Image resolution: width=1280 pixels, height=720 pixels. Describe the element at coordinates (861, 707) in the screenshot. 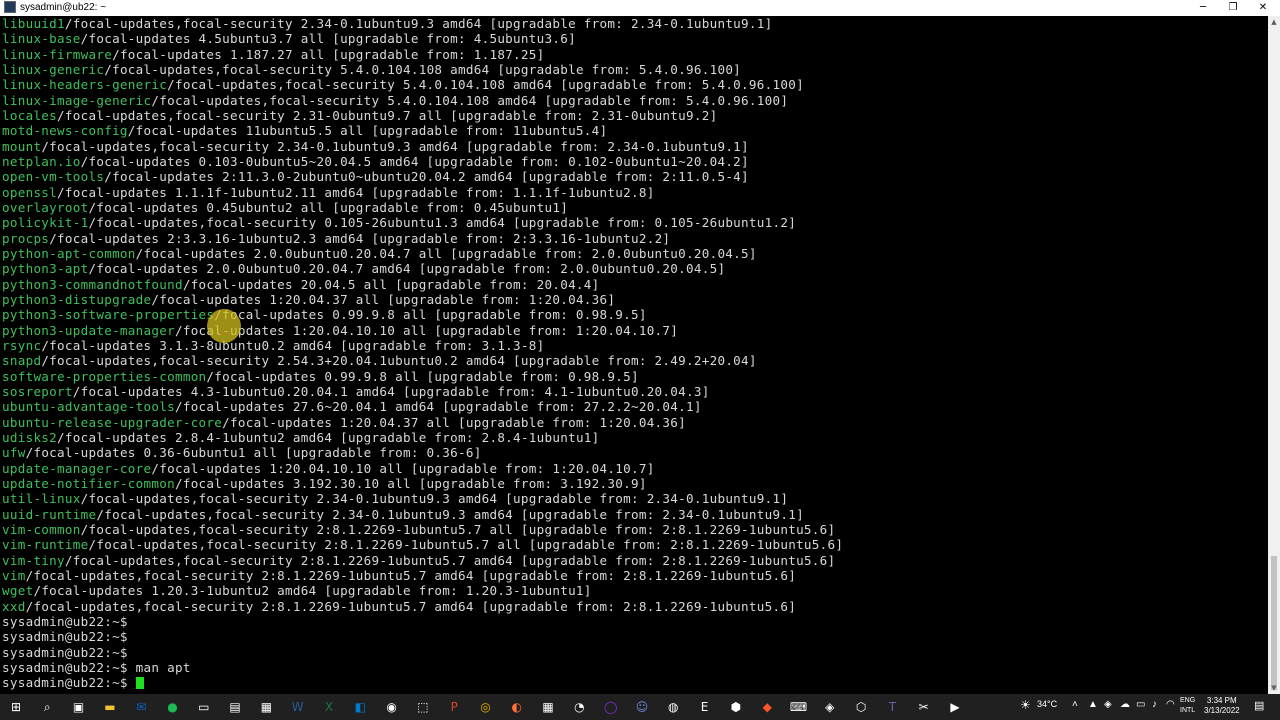

I see `virtualbox-icon: ⬡` at that location.